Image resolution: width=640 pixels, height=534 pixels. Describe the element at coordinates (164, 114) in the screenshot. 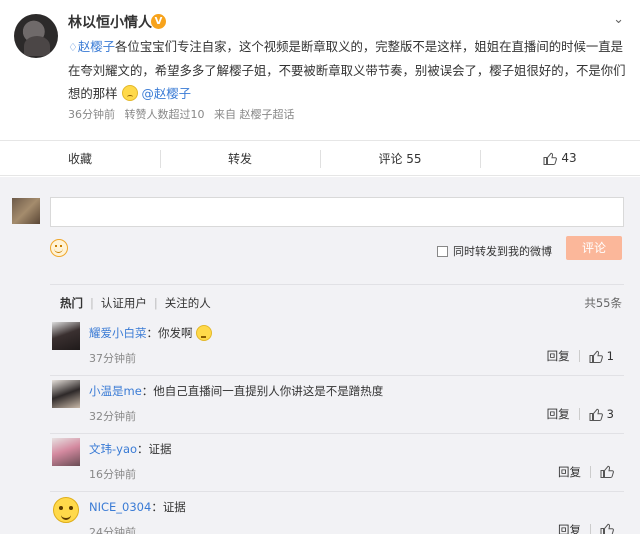

I see `post-forward-count: 转赞人数超过10` at that location.